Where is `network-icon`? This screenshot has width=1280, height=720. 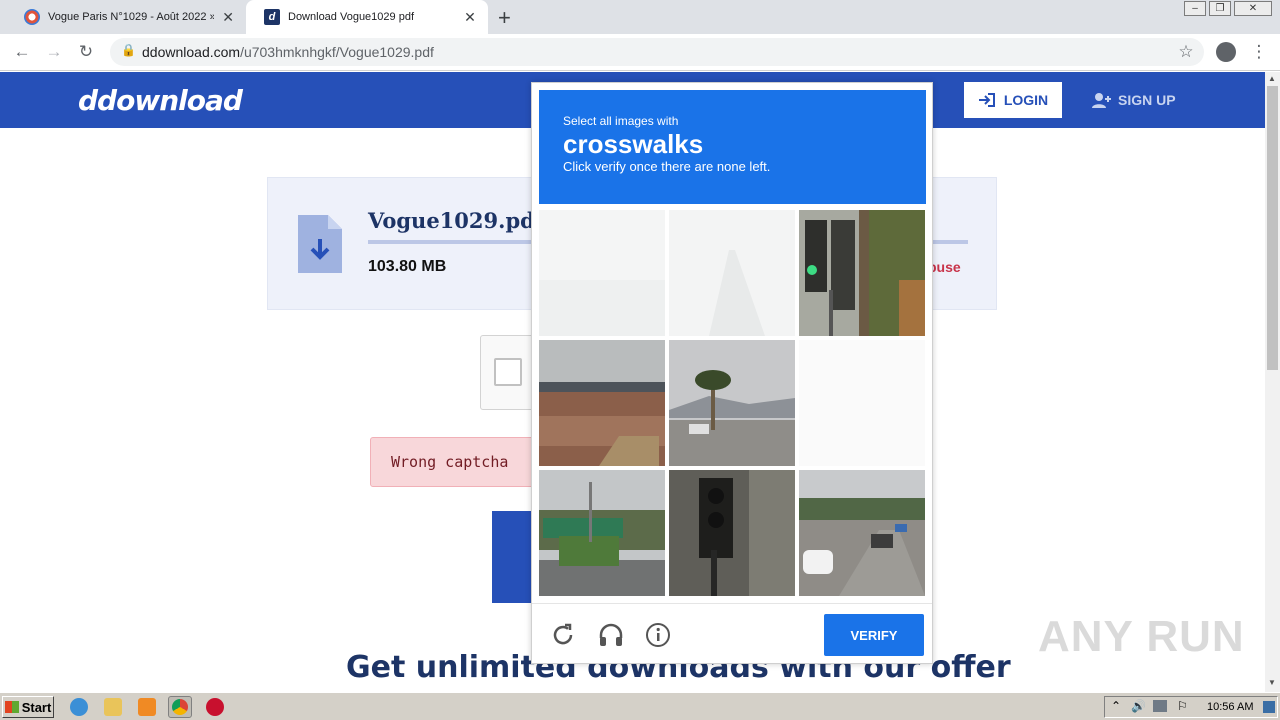
network-icon is located at coordinates (1160, 706).